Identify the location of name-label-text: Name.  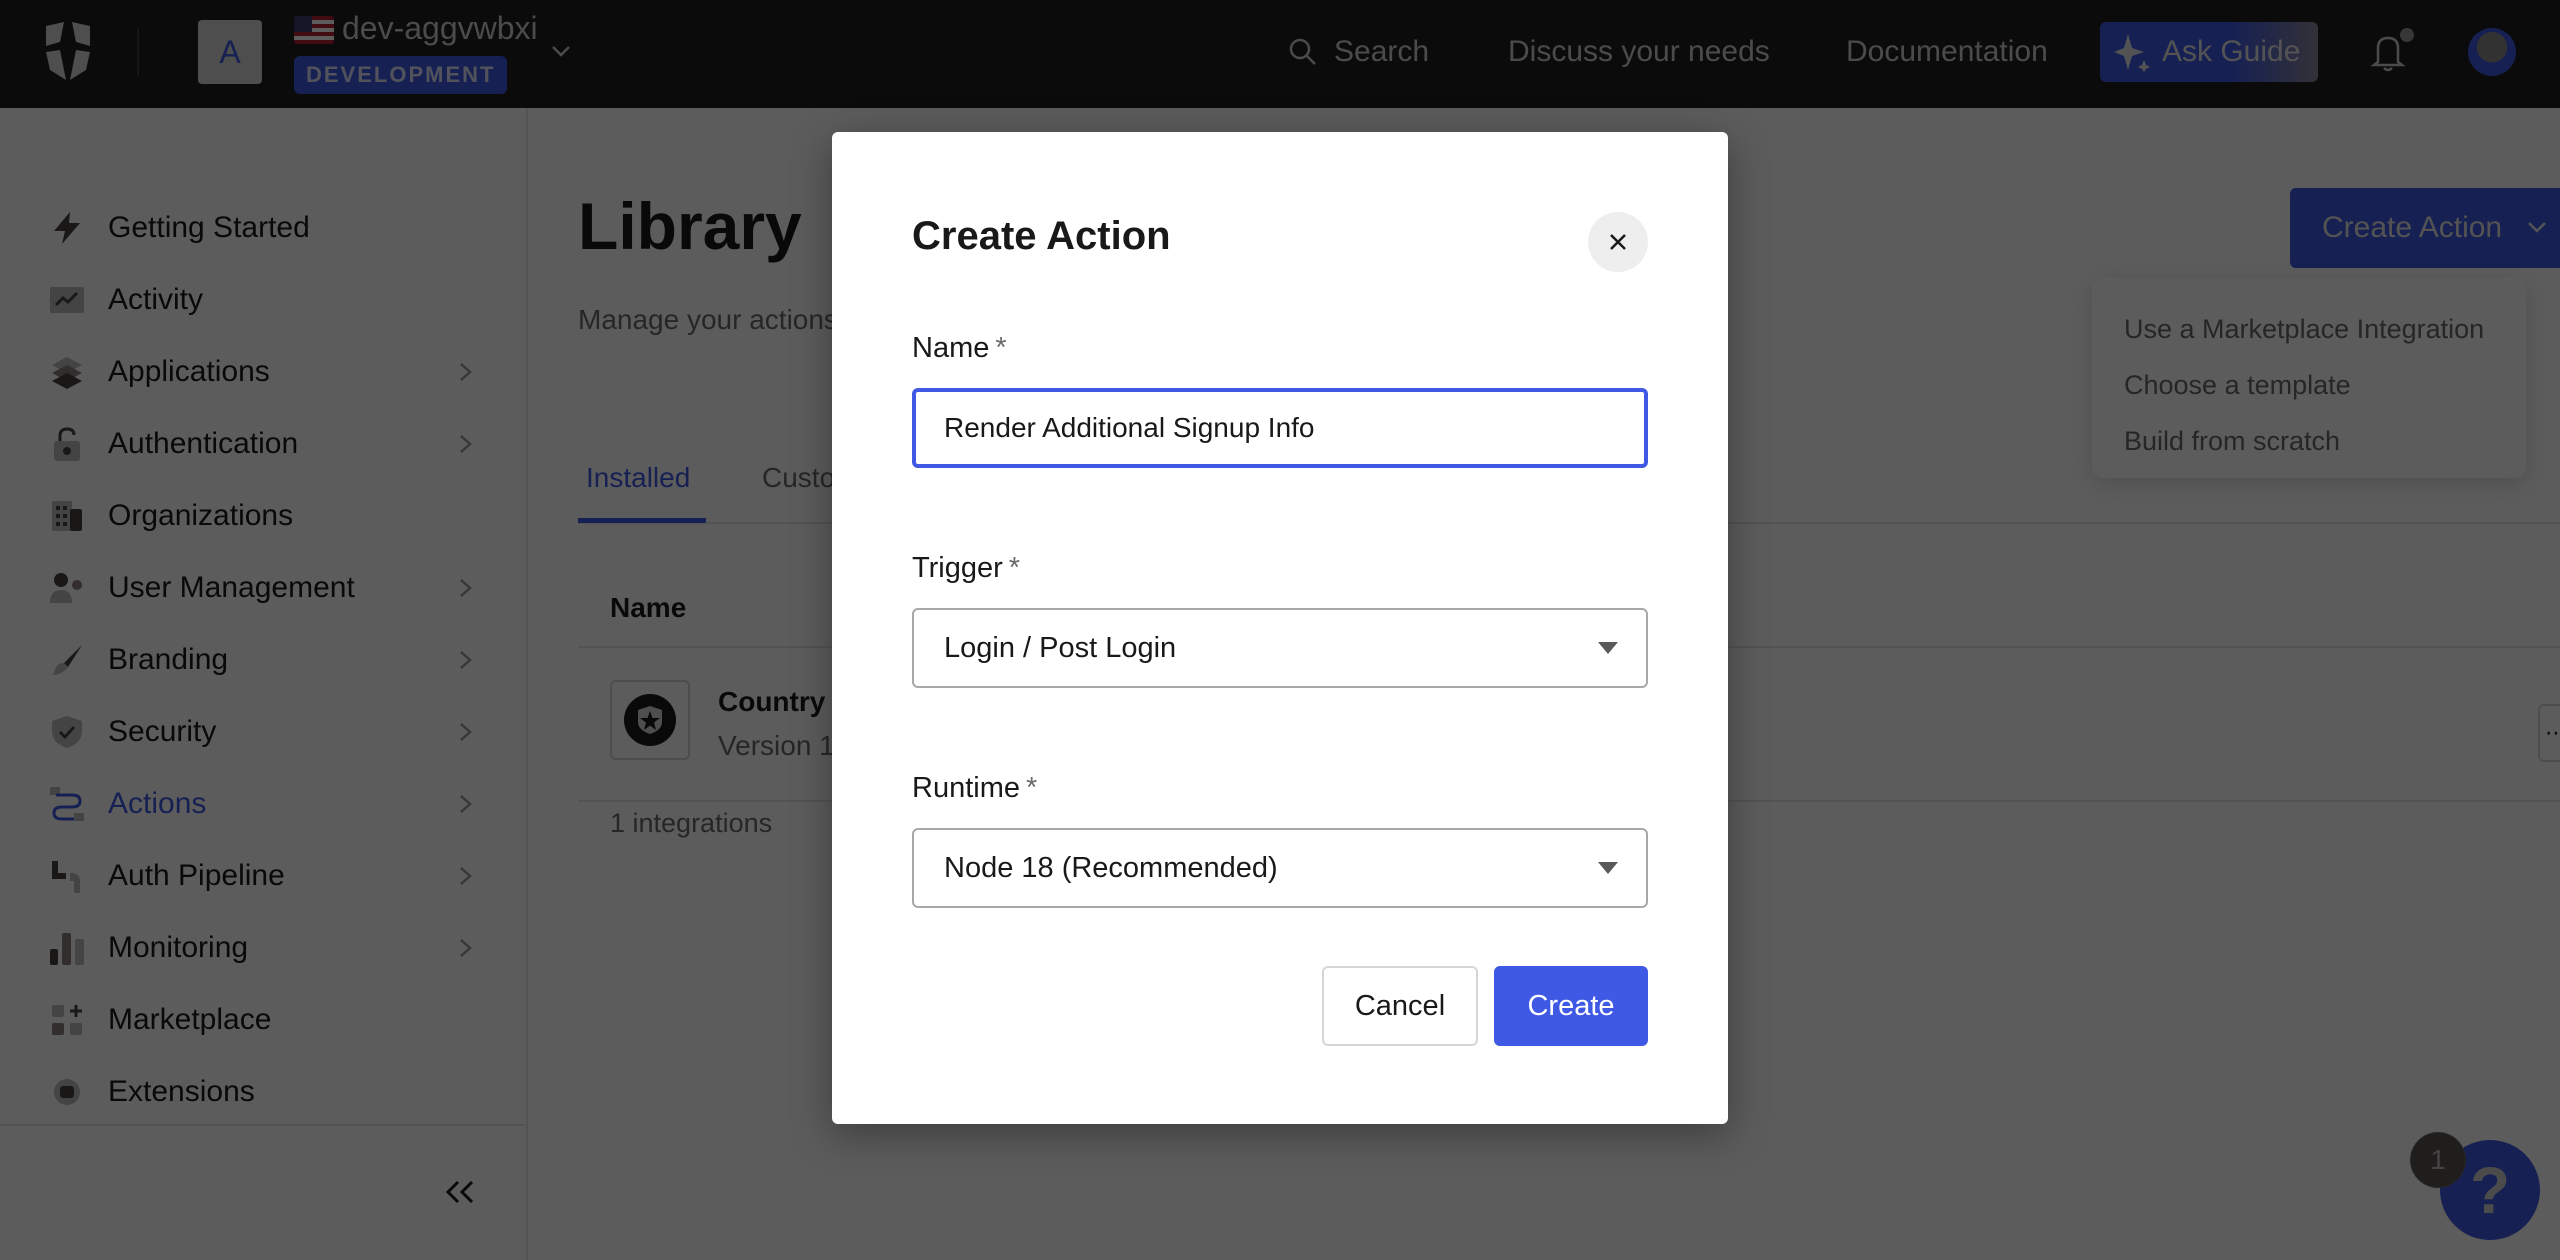
(951, 348).